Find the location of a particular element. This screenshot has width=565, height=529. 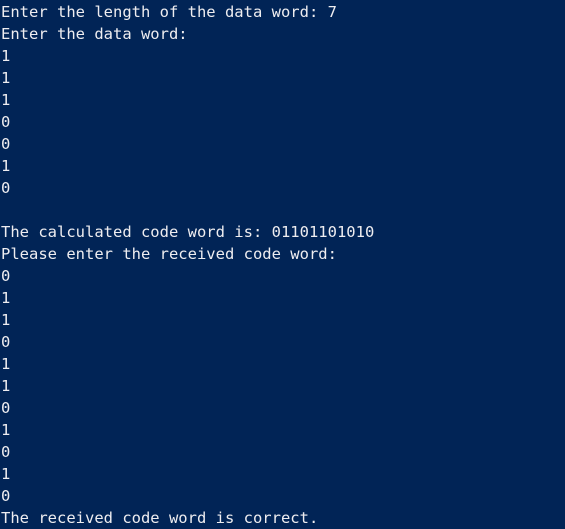

data-bit-3: 1 is located at coordinates (6, 100).